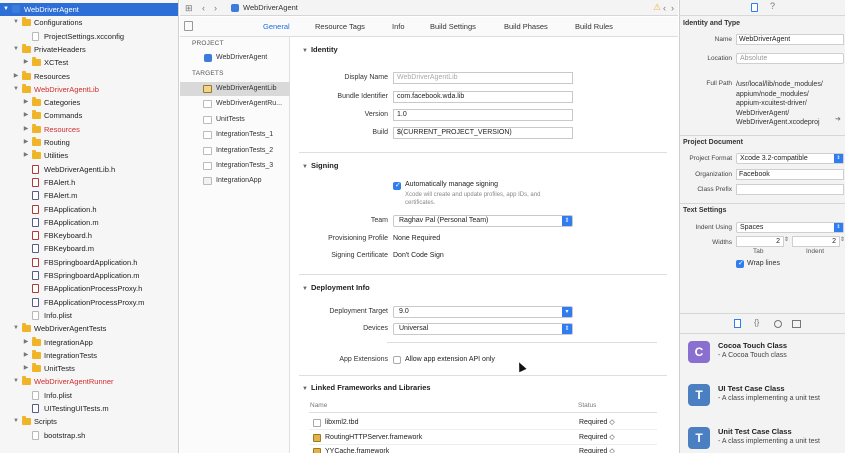 This screenshot has width=845, height=453. I want to click on navigator-item: FBApplication.m, so click(89, 222).